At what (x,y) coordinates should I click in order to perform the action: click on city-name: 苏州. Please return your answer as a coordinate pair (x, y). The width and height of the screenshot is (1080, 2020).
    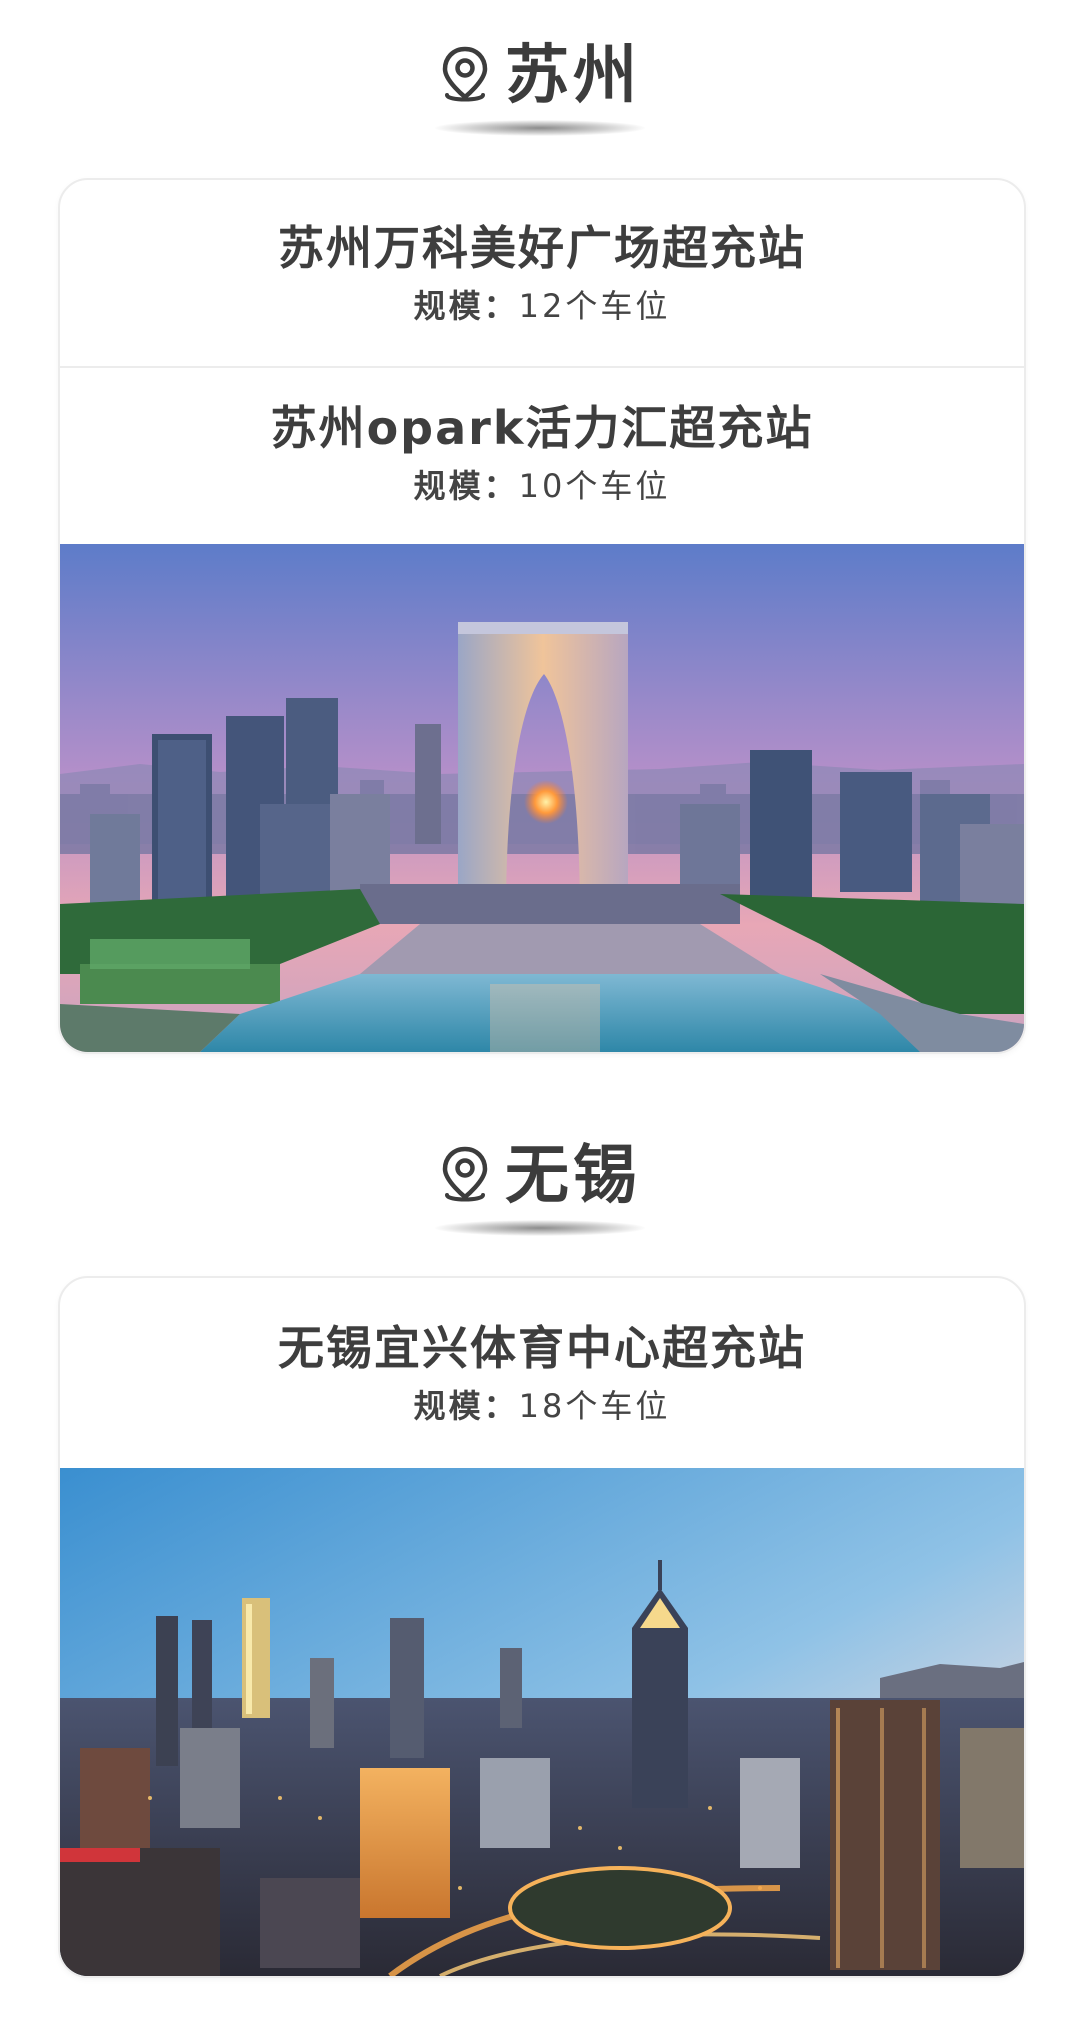
    Looking at the image, I should click on (573, 76).